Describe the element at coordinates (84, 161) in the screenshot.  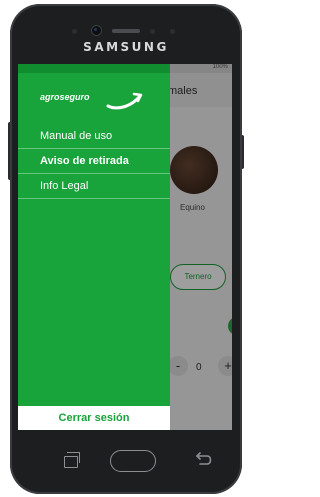
I see `menu-item-label: Aviso de retirada` at that location.